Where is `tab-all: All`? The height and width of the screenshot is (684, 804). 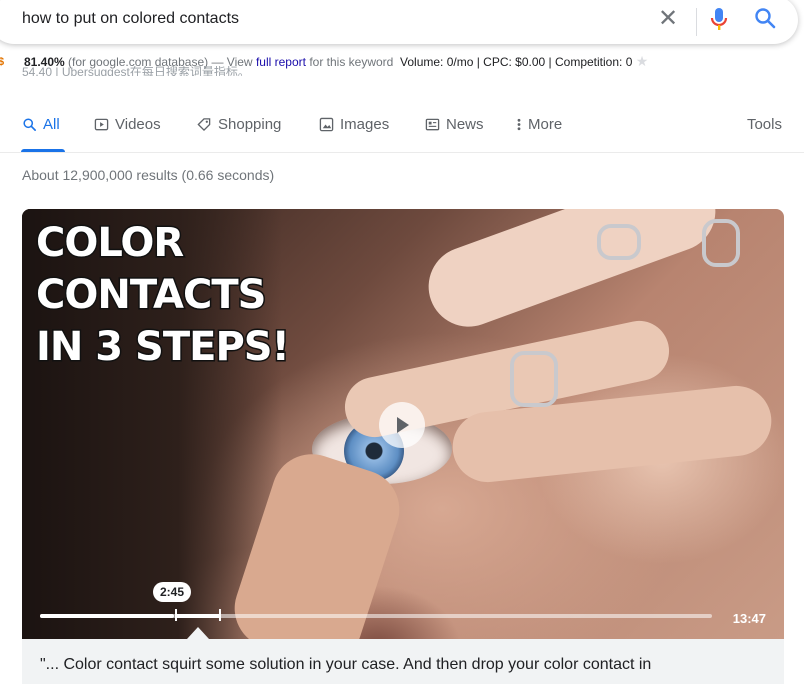 tab-all: All is located at coordinates (41, 124).